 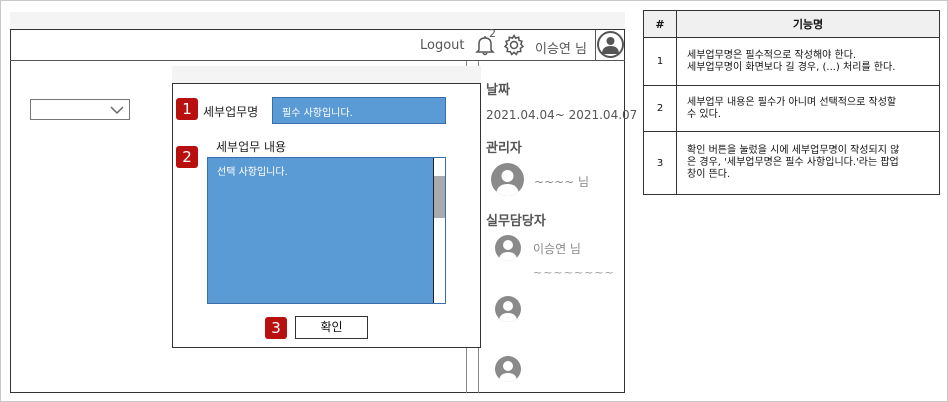 I want to click on annotation-badge-2: 2, so click(x=187, y=157).